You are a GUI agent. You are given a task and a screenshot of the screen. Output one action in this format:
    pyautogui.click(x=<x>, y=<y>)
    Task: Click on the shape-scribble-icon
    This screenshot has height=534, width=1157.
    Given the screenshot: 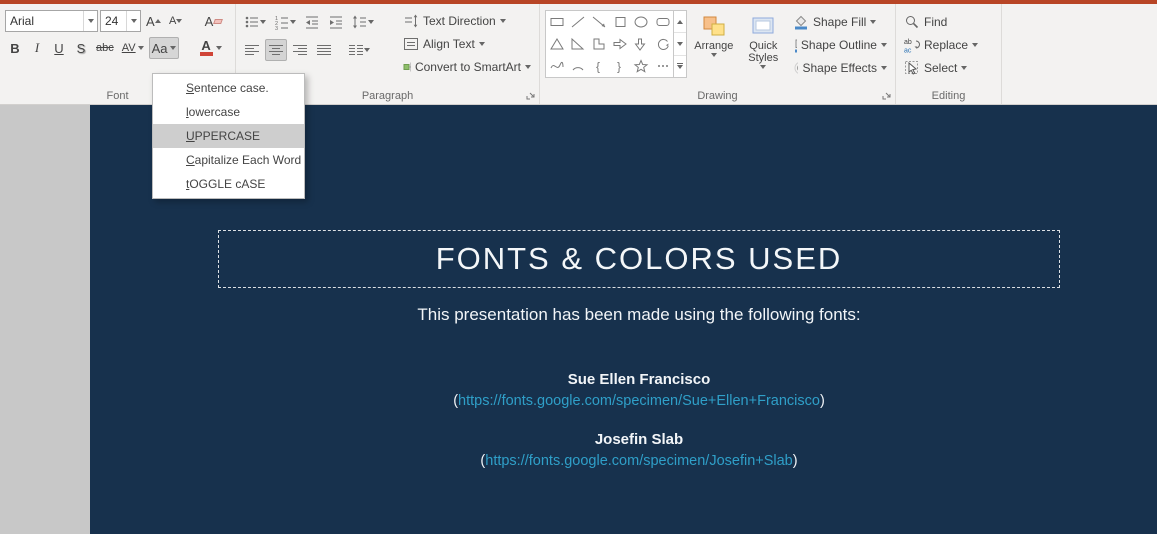 What is the action you would take?
    pyautogui.click(x=557, y=66)
    